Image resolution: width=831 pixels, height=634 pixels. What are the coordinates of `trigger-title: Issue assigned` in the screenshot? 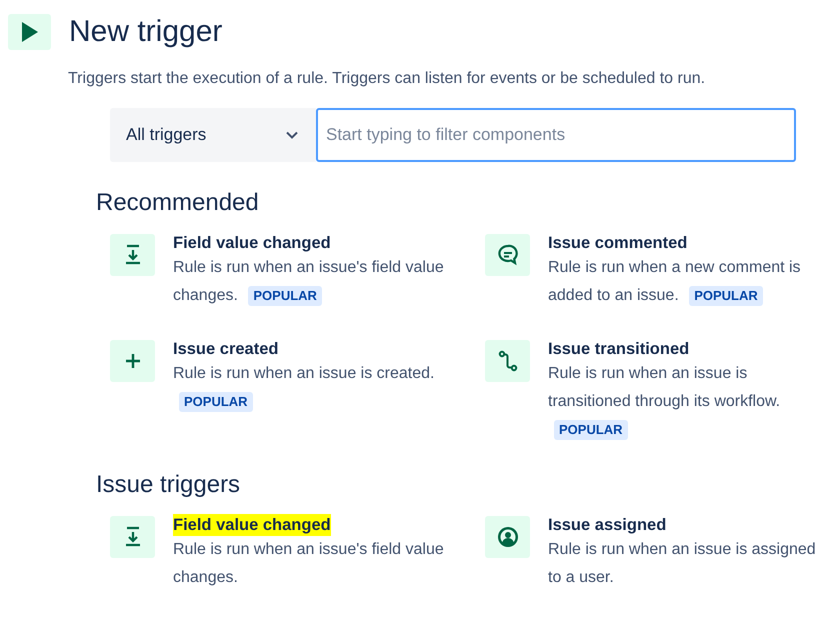 It's located at (607, 525).